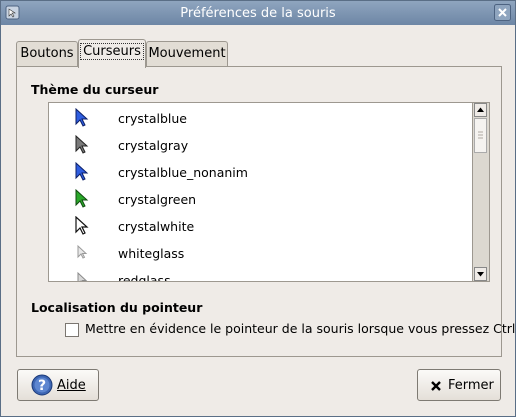  Describe the element at coordinates (82, 251) in the screenshot. I see `whiteglass-arrow-cursor-icon` at that location.